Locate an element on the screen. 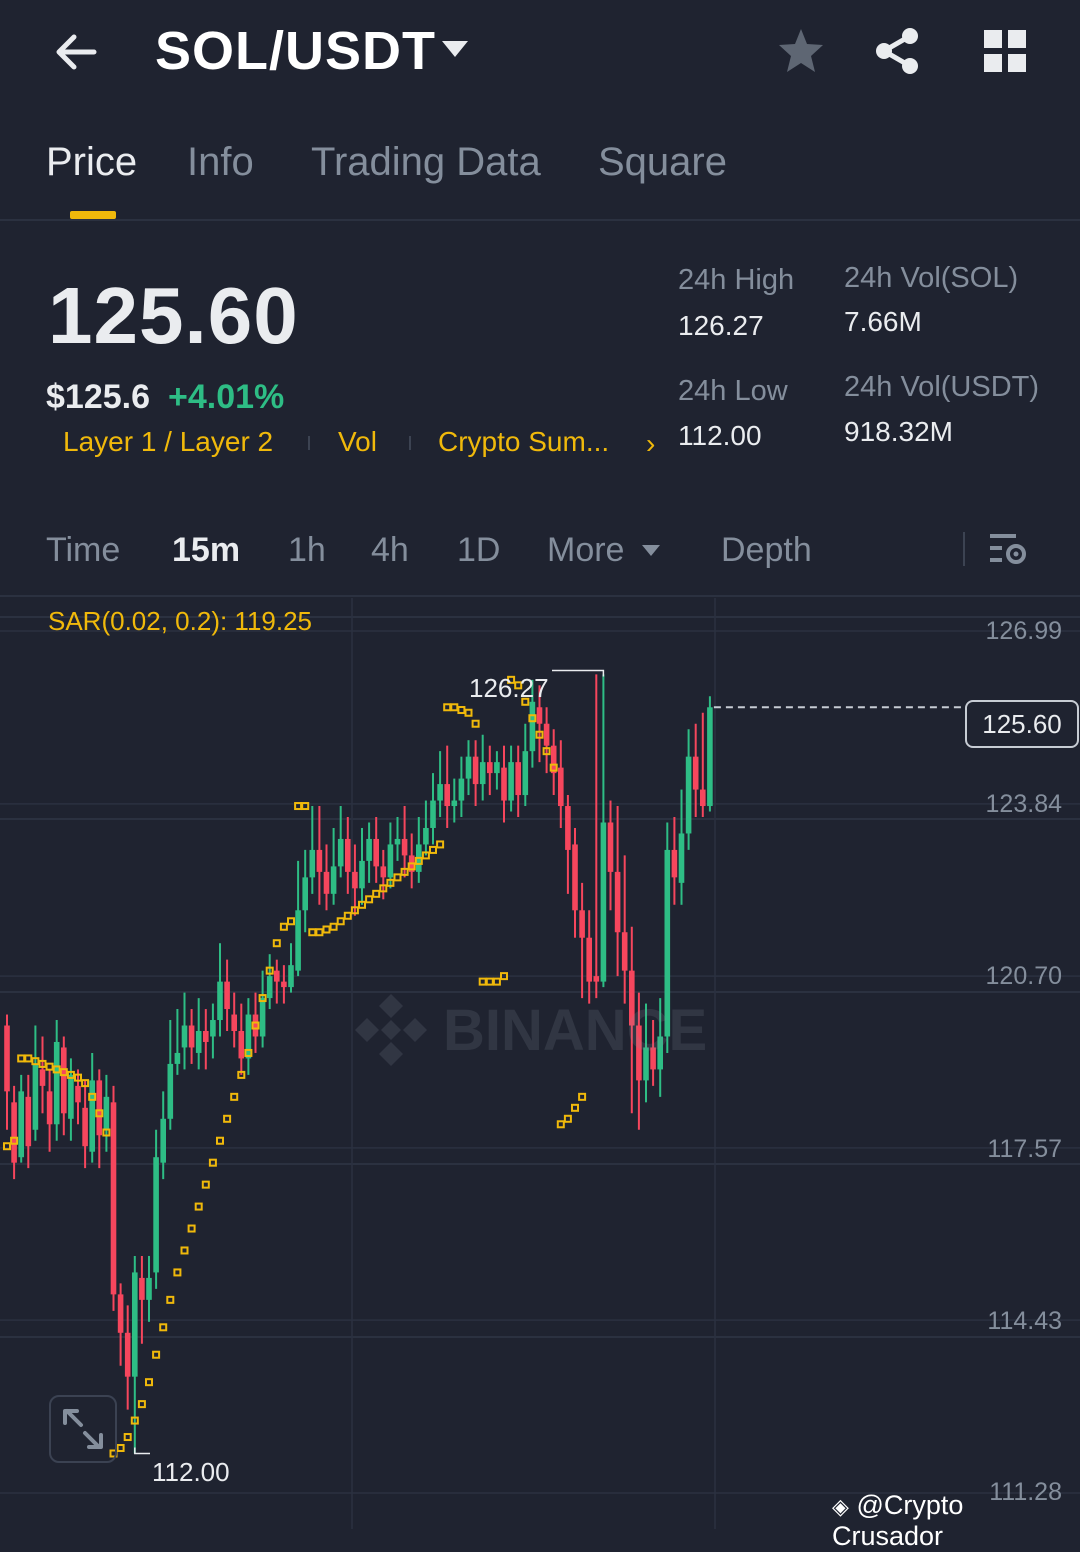 The image size is (1080, 1552). tf-depth: Depth is located at coordinates (766, 550).